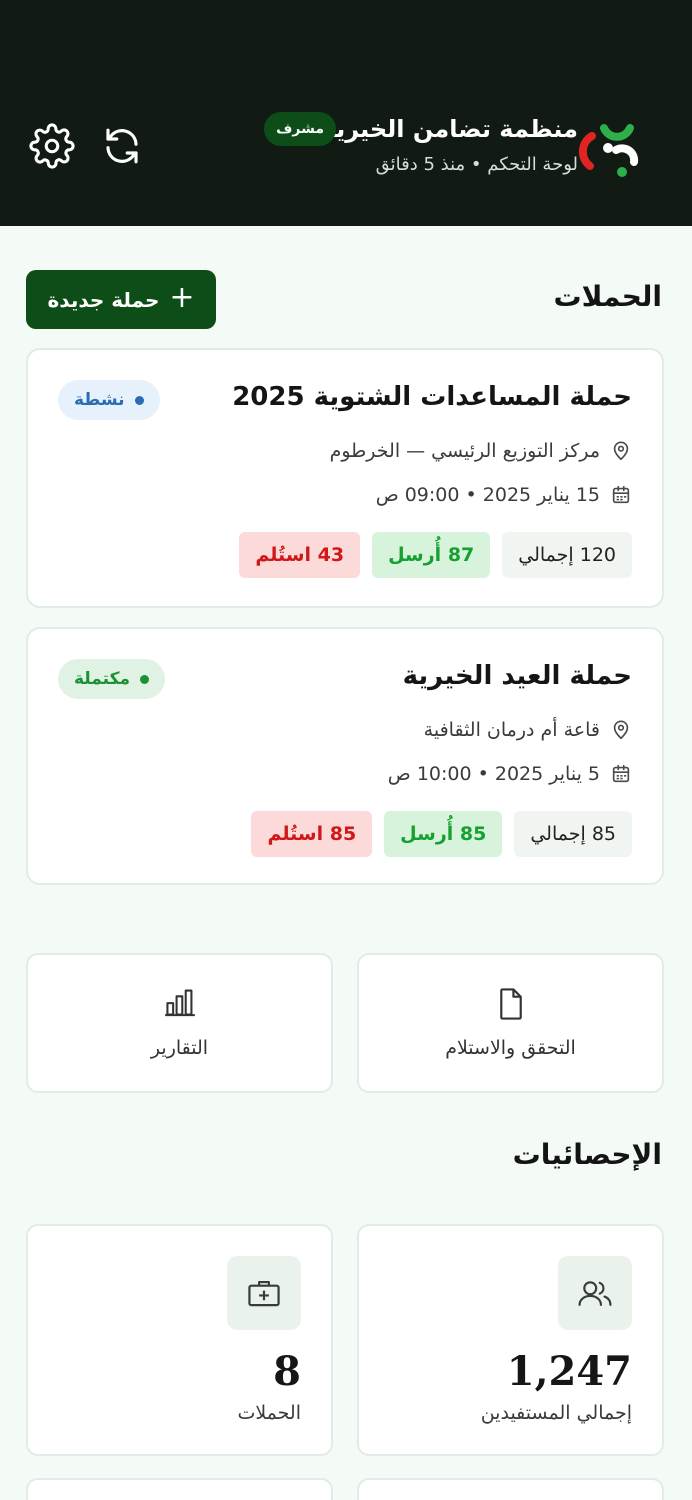 The height and width of the screenshot is (1500, 692). Describe the element at coordinates (103, 299) in the screenshot. I see `new-campaign-label: حملة جديدة` at that location.